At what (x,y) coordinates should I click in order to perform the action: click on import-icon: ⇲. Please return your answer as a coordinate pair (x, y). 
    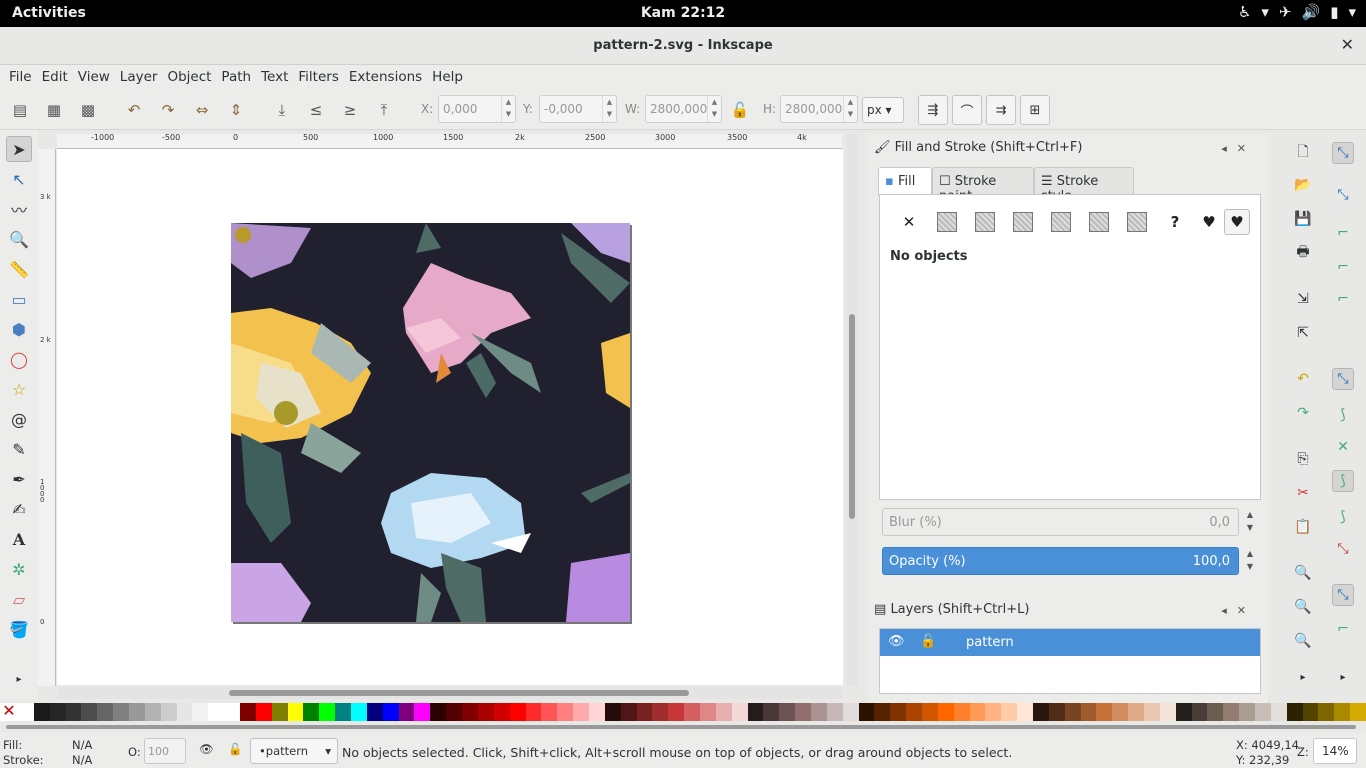
    Looking at the image, I should click on (1303, 299).